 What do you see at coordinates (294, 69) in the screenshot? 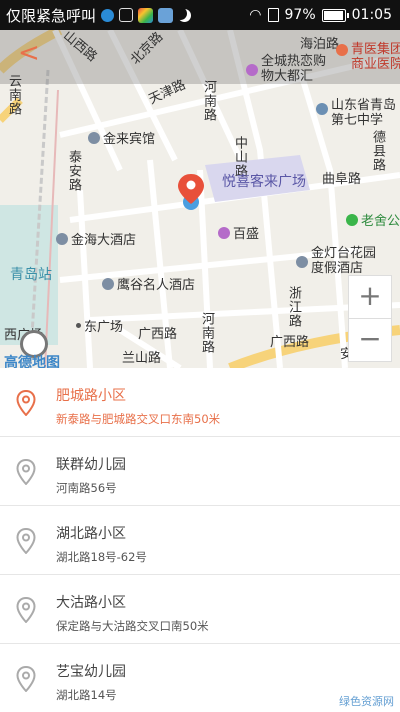
I see `poi-label: 全城热恋购 物大都汇` at bounding box center [294, 69].